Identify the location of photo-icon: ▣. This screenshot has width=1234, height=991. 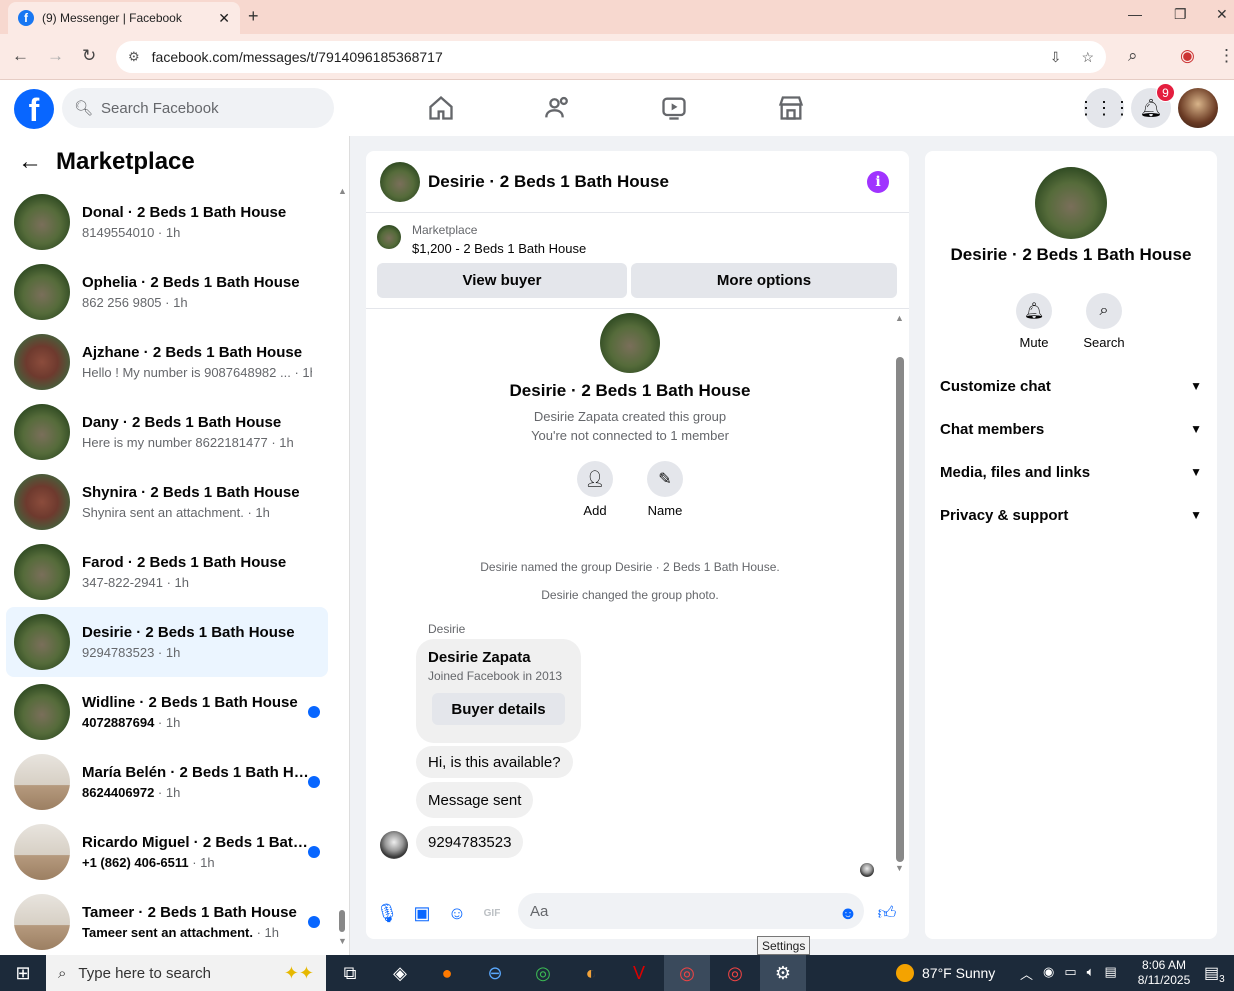
(422, 913).